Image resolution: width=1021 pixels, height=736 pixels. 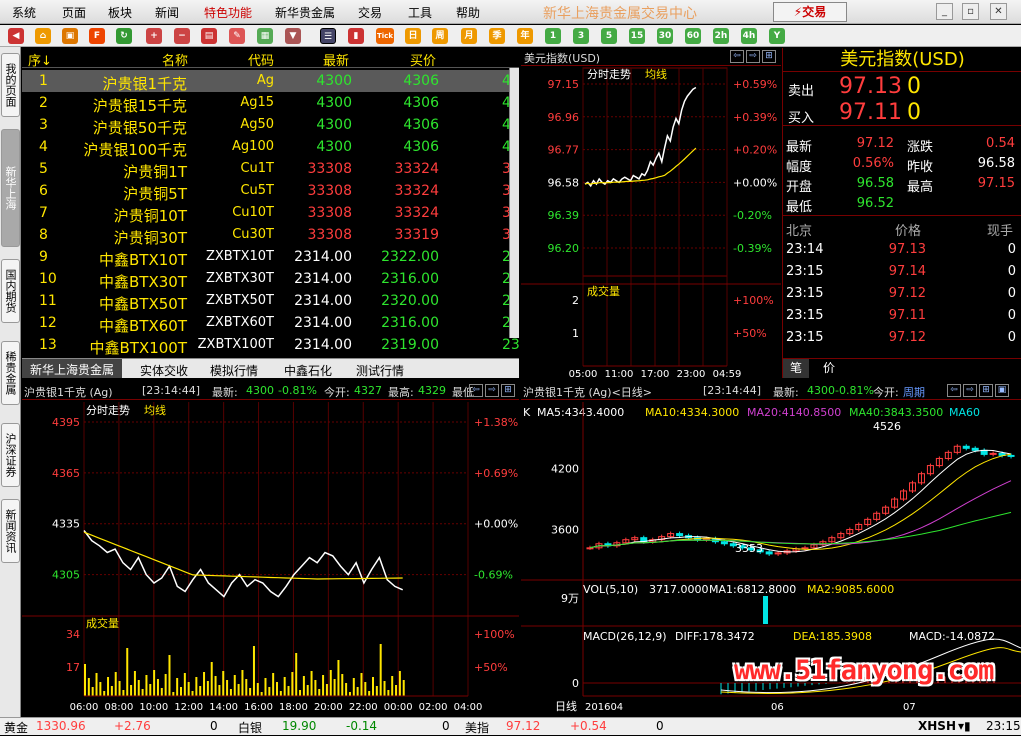 I want to click on col-code: 代码, so click(x=261, y=59).